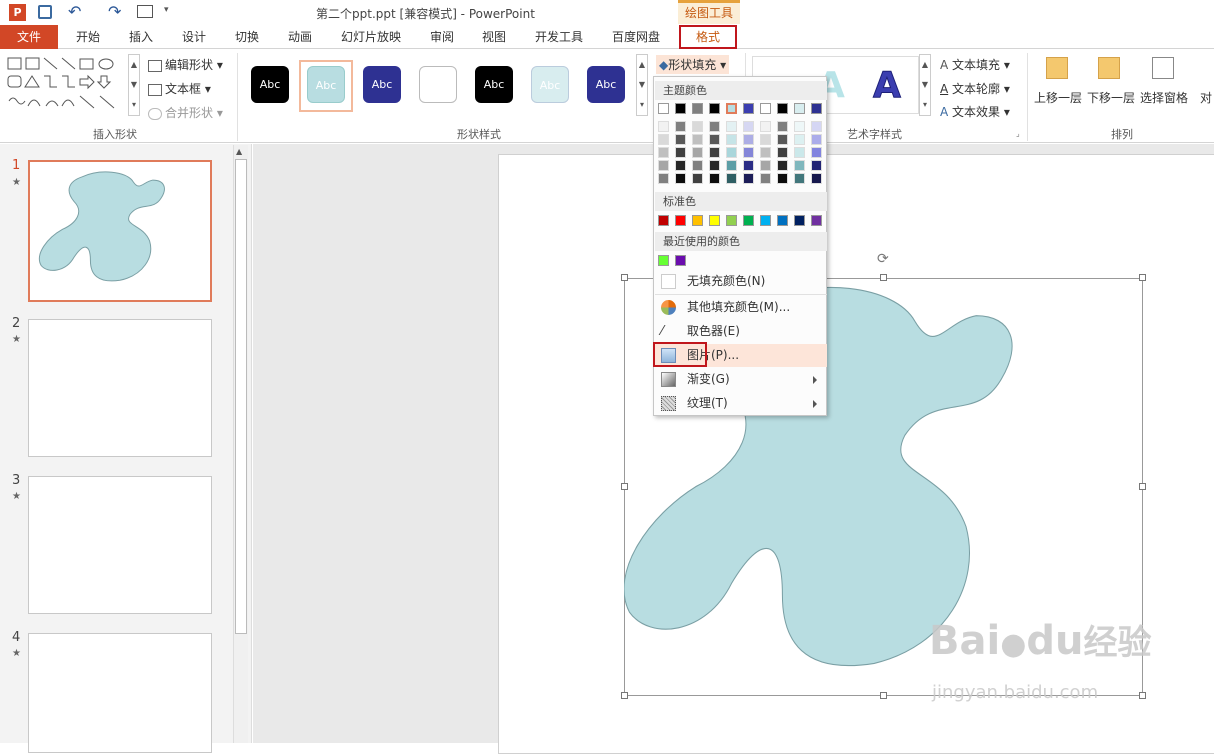 The image size is (1214, 754). Describe the element at coordinates (67, 84) in the screenshot. I see `shapes-gallery` at that location.